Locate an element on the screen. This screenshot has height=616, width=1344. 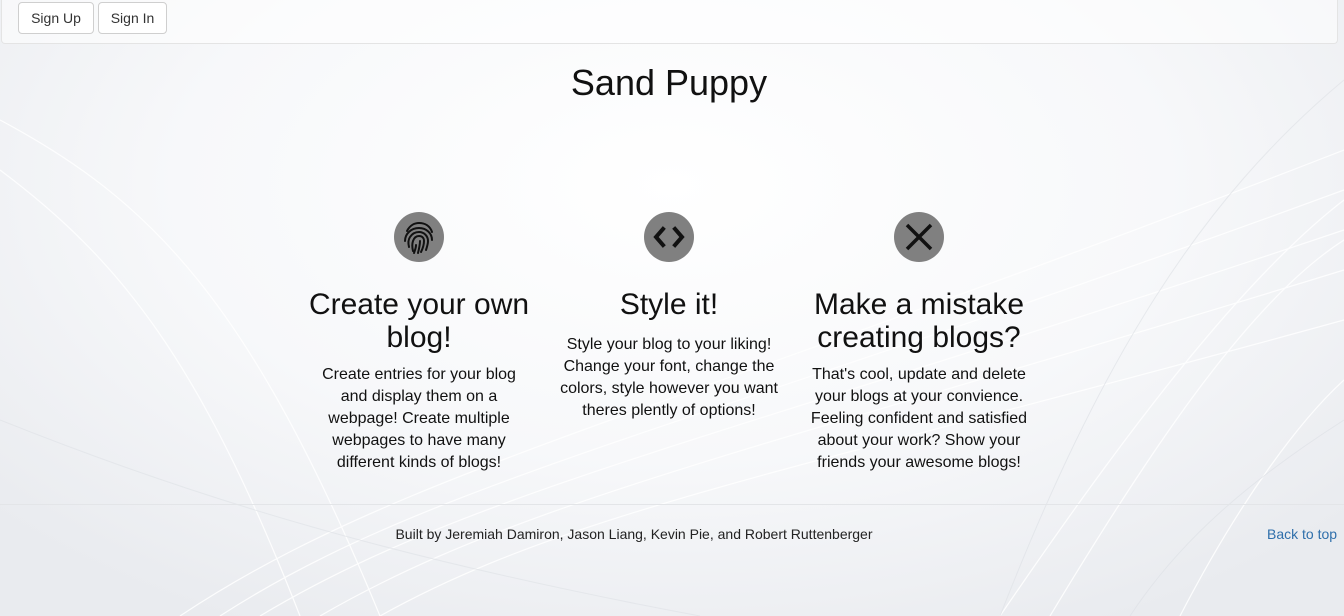
fingerprint-icon is located at coordinates (419, 237).